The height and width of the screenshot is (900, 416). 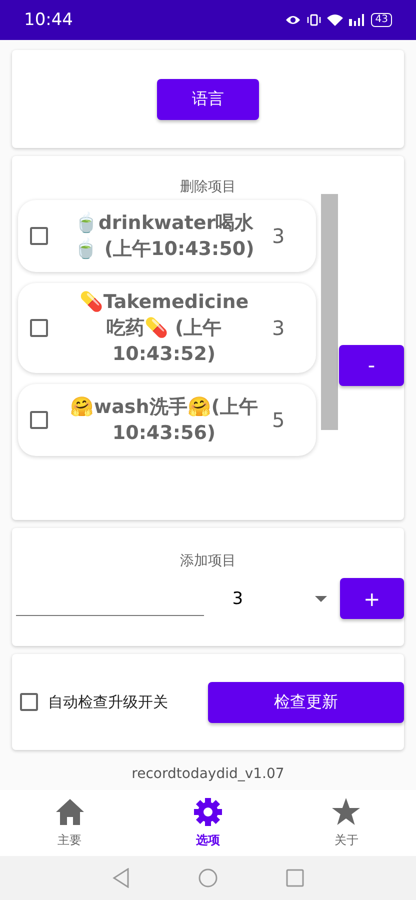 What do you see at coordinates (346, 812) in the screenshot?
I see `star-icon` at bounding box center [346, 812].